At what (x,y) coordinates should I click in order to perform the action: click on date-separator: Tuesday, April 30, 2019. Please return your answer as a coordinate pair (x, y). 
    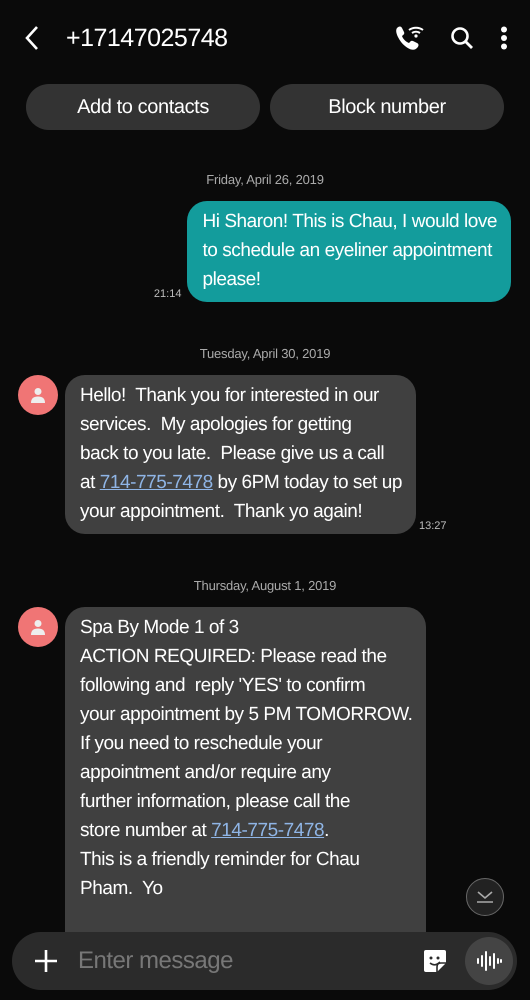
    Looking at the image, I should click on (265, 353).